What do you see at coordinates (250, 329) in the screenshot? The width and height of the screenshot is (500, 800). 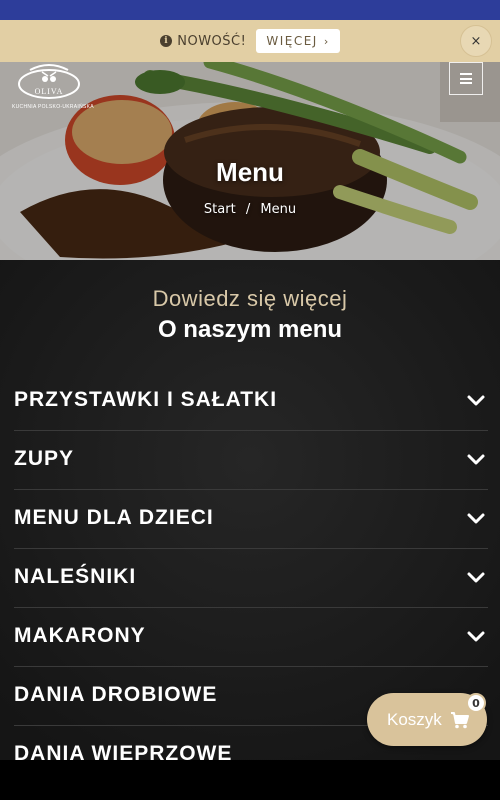 I see `section-title: O naszym menu` at bounding box center [250, 329].